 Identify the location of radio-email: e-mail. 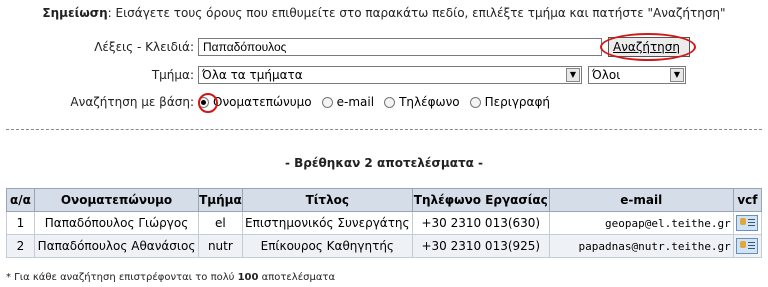
(347, 102).